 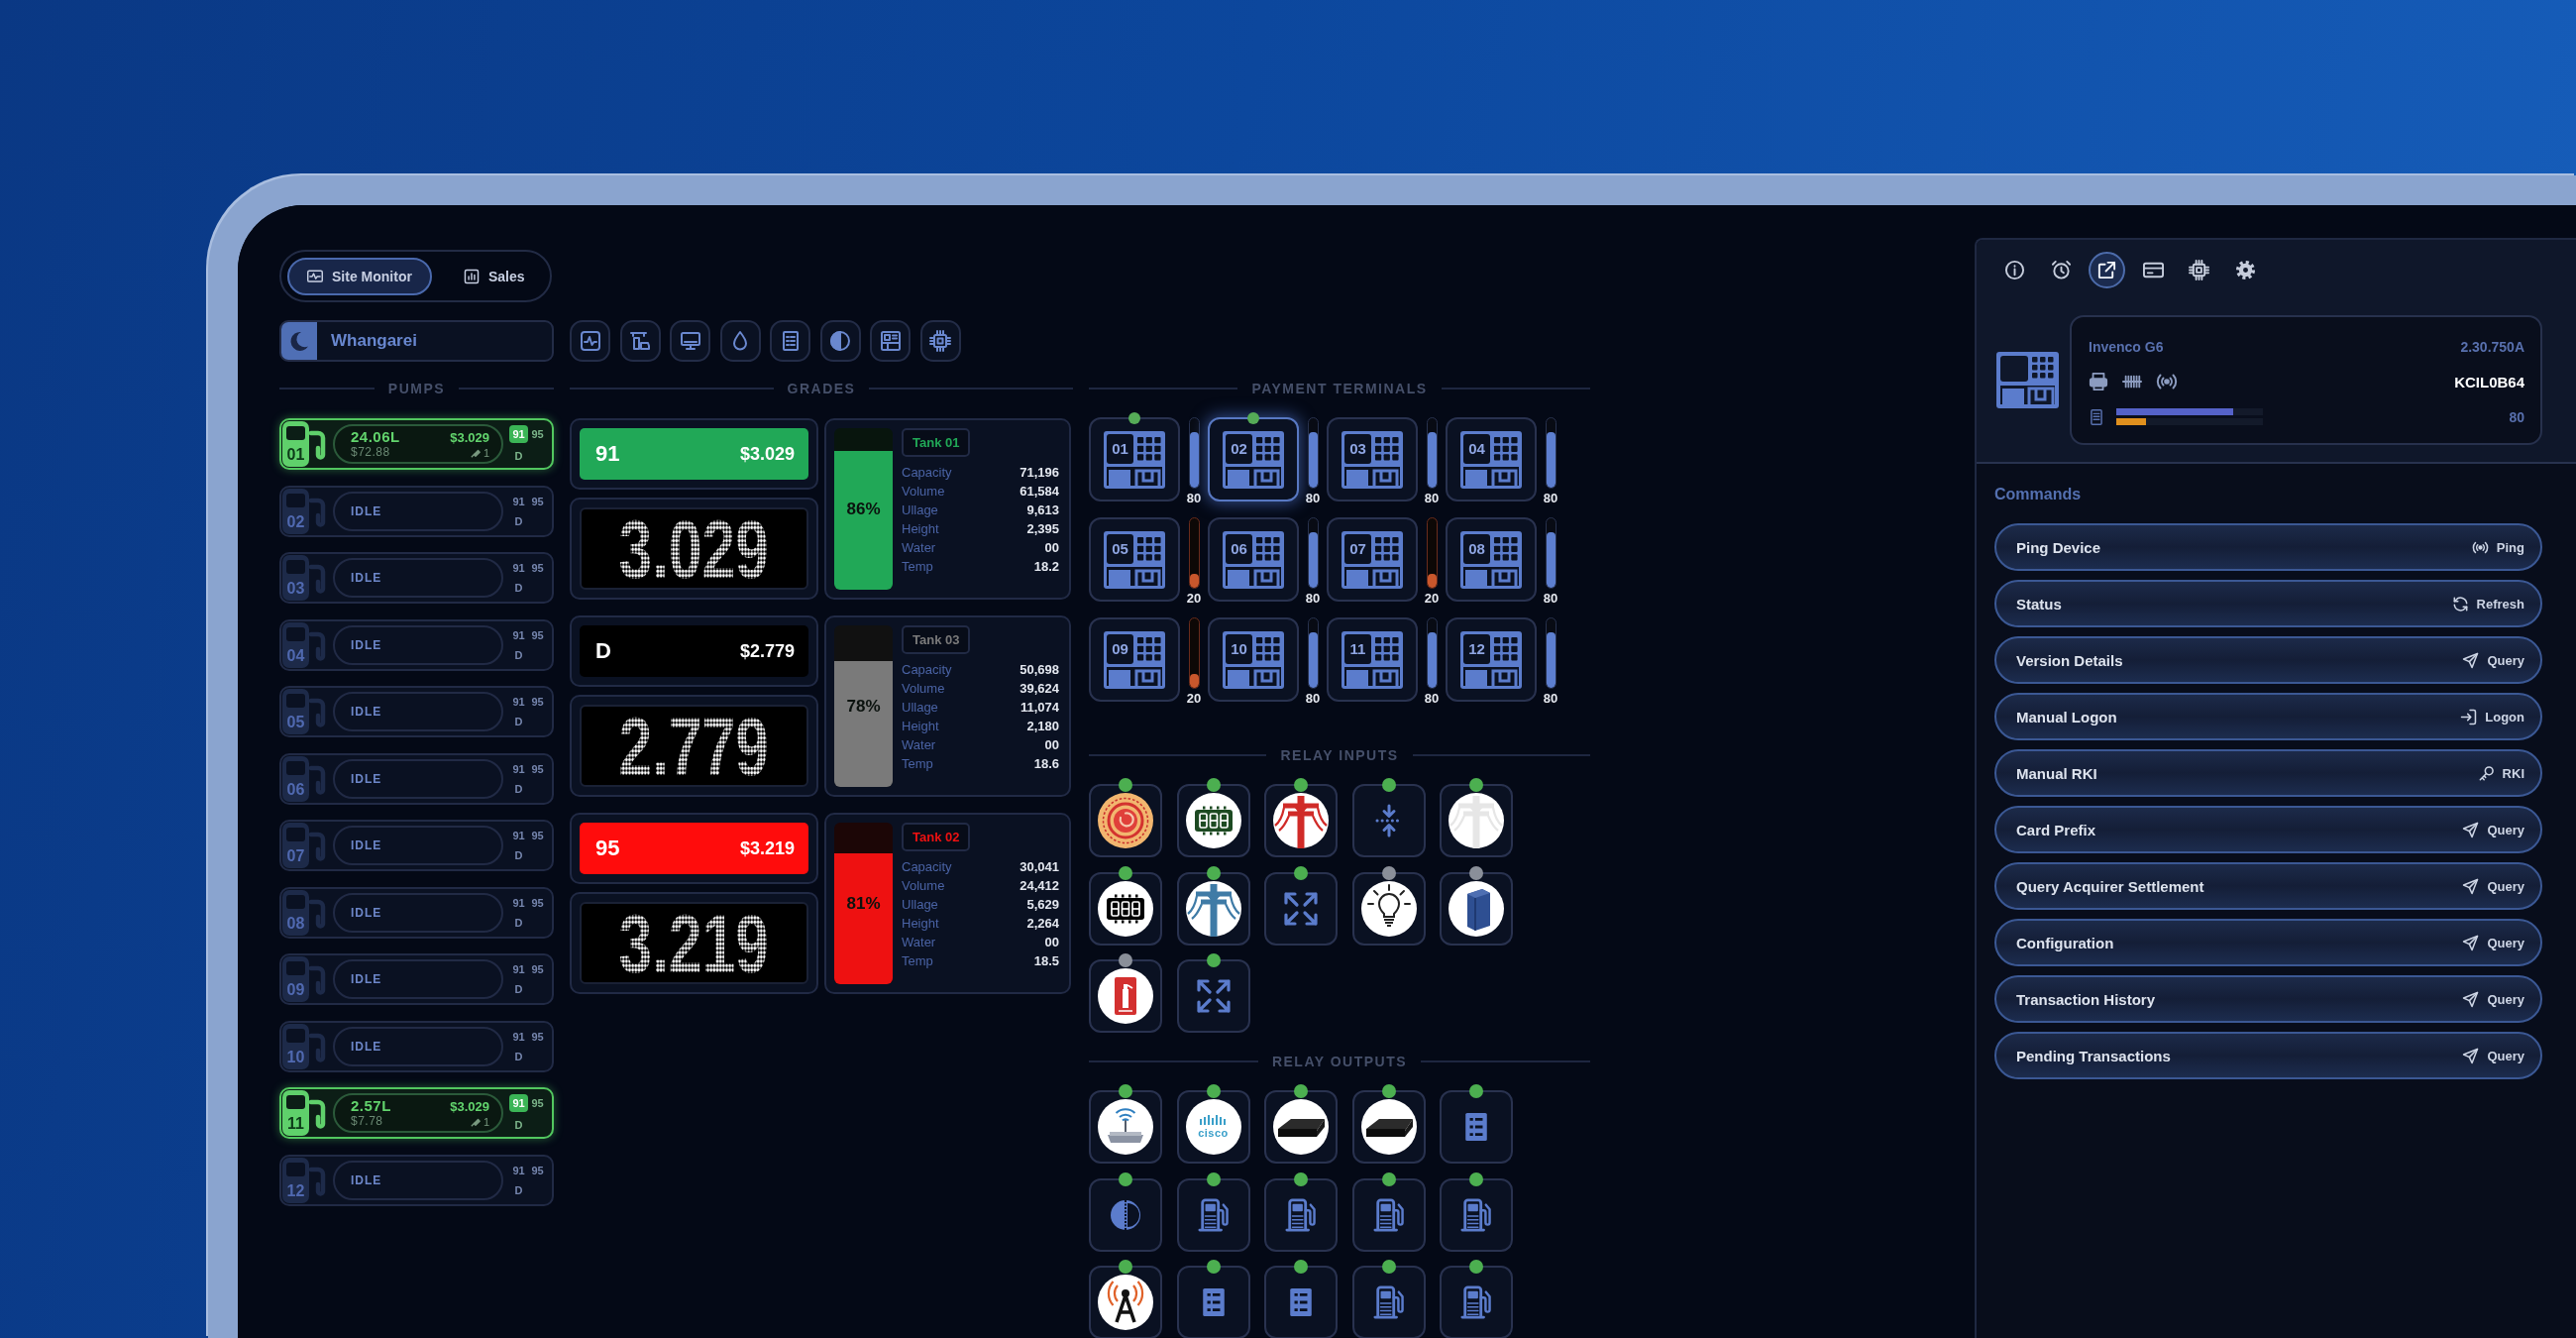 I want to click on tank-field-label: Volume, so click(x=923, y=688).